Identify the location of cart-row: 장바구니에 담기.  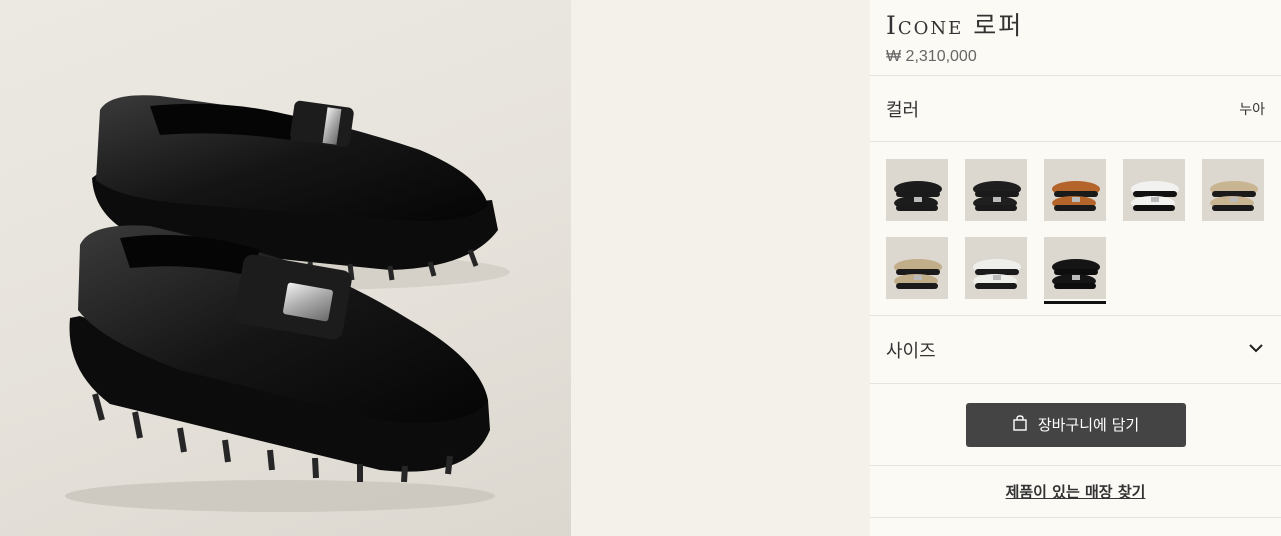
(1075, 425).